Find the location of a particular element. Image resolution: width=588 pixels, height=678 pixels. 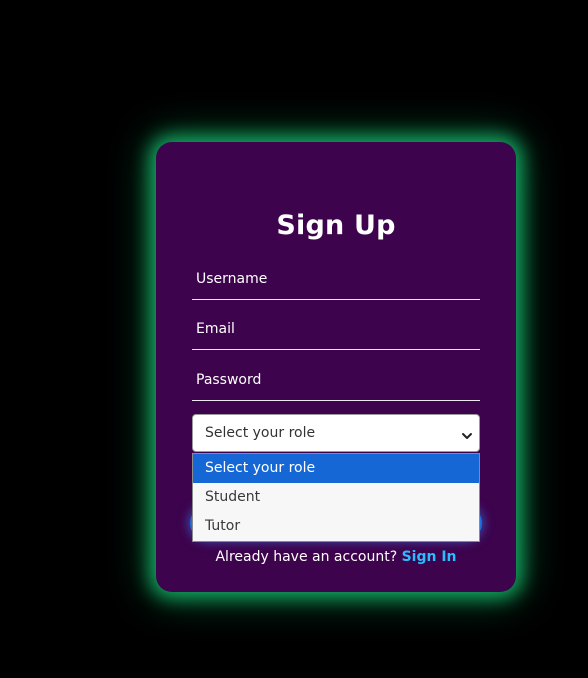

signin-prompt: Already have an account? Sign In is located at coordinates (336, 557).